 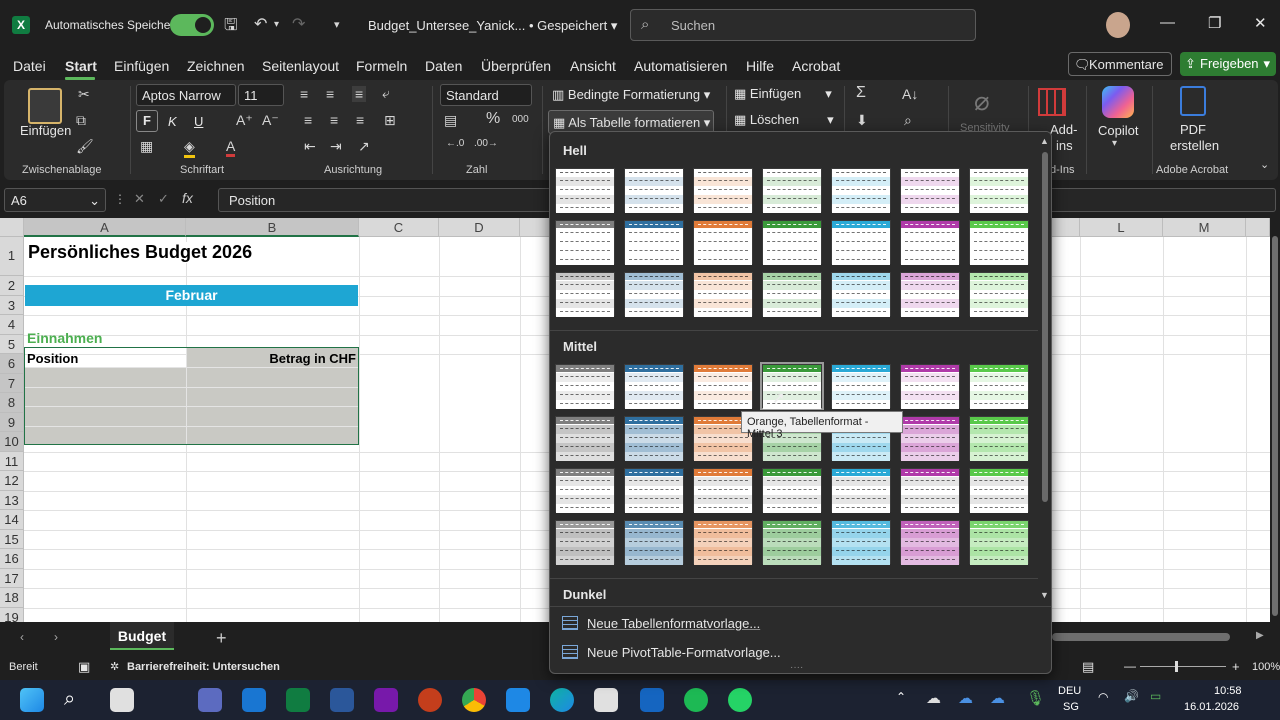 What do you see at coordinates (12, 461) in the screenshot?
I see `row-header: 11` at bounding box center [12, 461].